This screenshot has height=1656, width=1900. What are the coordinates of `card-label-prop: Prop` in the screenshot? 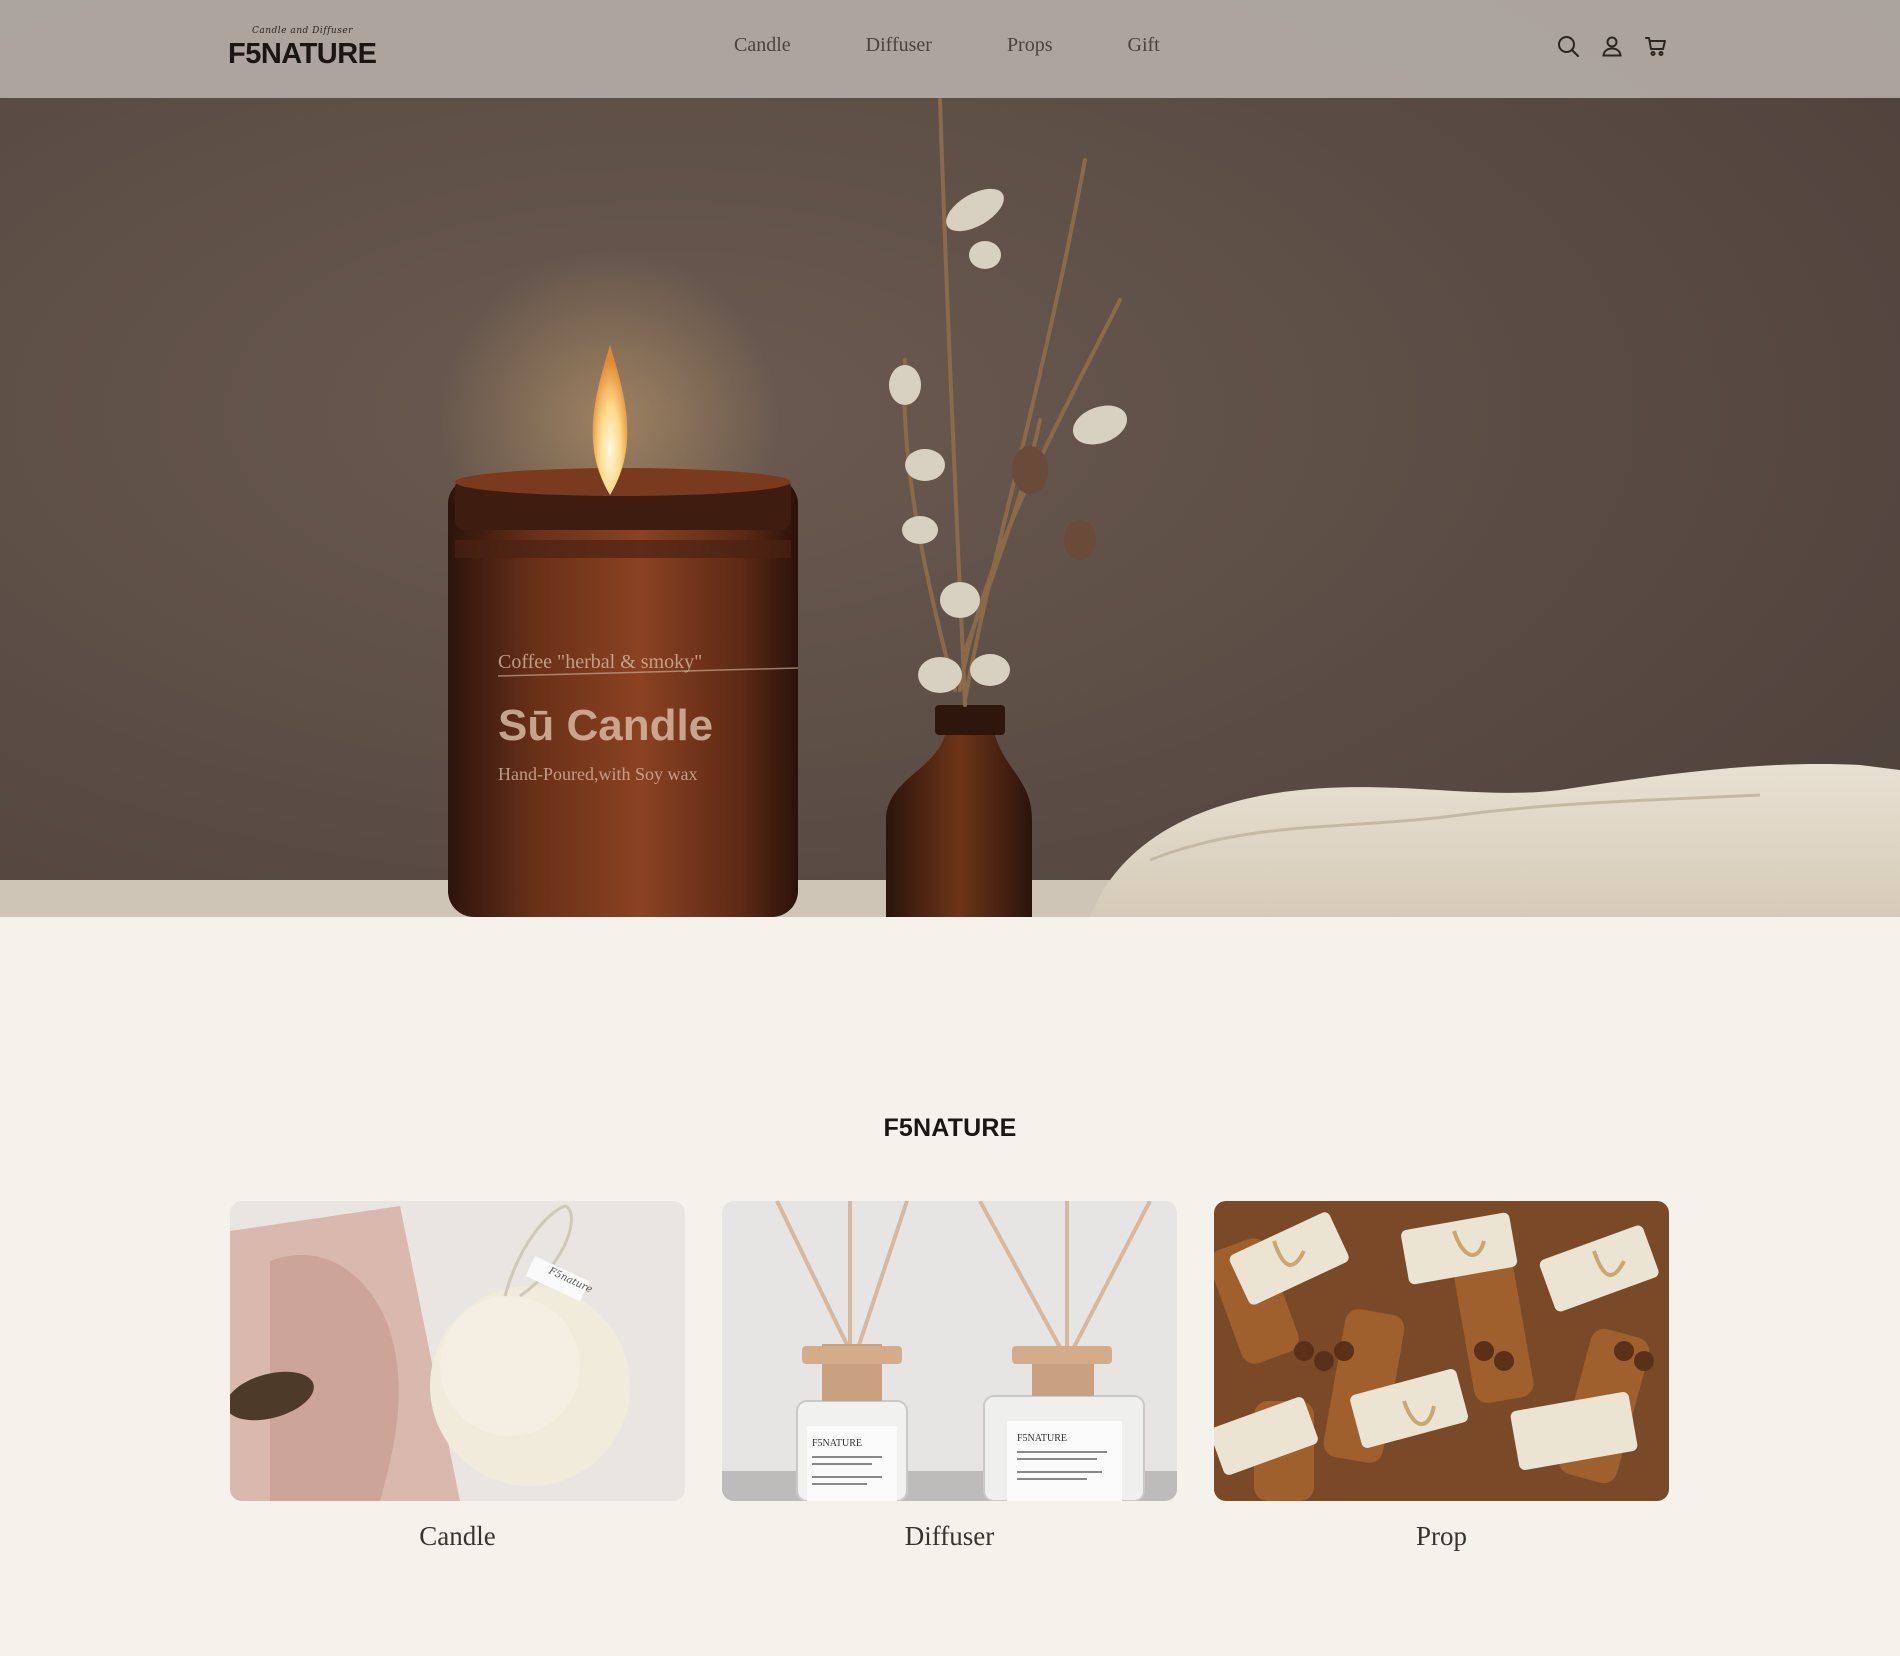 It's located at (1441, 1536).